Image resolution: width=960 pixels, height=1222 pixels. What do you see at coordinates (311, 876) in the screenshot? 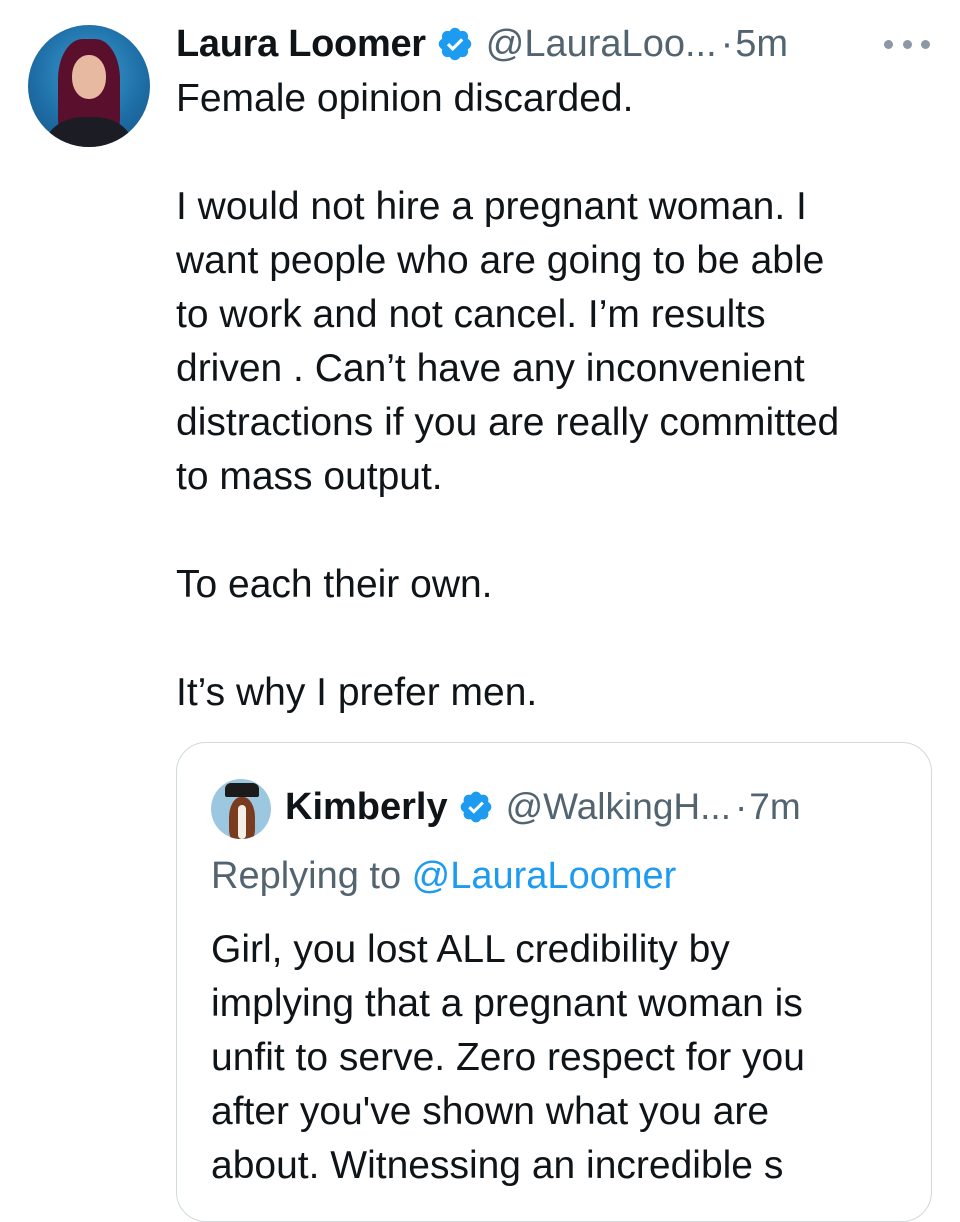
I see `replying-to-label: Replying to` at bounding box center [311, 876].